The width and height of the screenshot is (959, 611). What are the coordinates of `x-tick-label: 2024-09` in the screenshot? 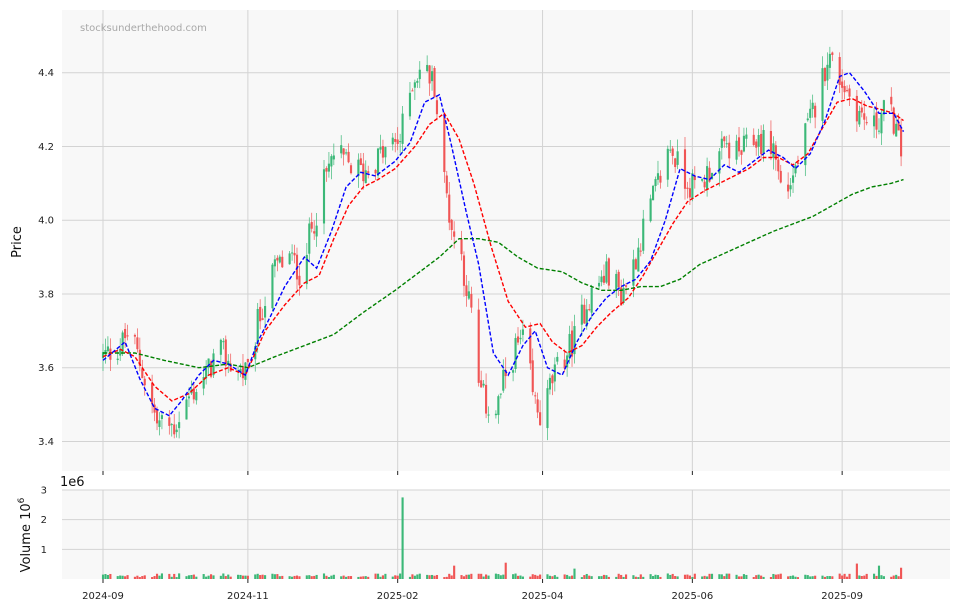 It's located at (103, 596).